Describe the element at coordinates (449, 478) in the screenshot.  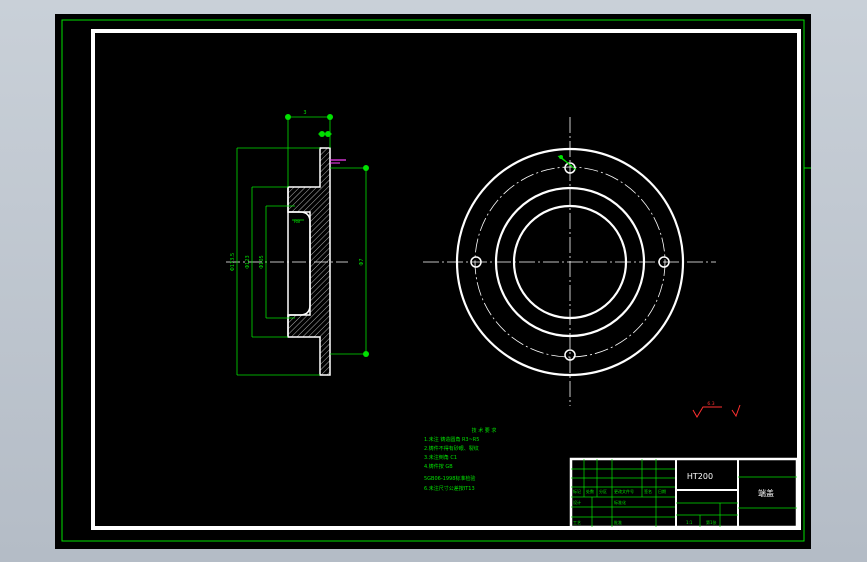
I see `notes-line-5: 5GB06-1998标准检验` at that location.